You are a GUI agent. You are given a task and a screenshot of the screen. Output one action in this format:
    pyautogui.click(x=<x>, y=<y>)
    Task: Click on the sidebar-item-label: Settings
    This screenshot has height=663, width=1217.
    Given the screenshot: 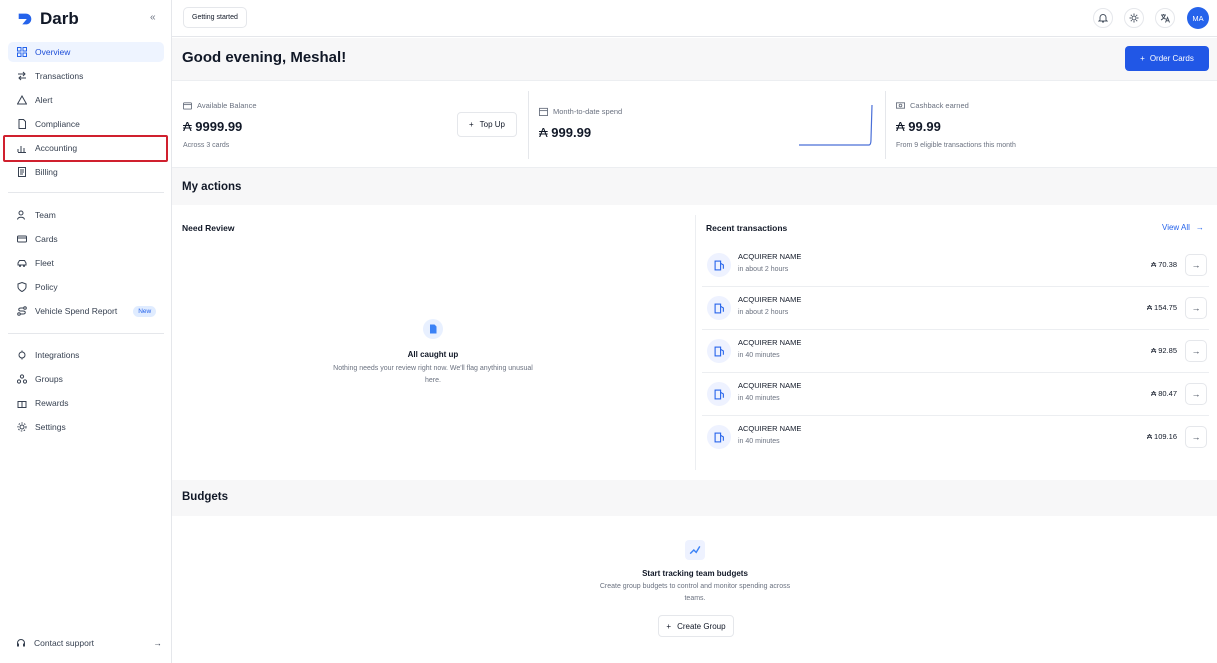 What is the action you would take?
    pyautogui.click(x=50, y=427)
    